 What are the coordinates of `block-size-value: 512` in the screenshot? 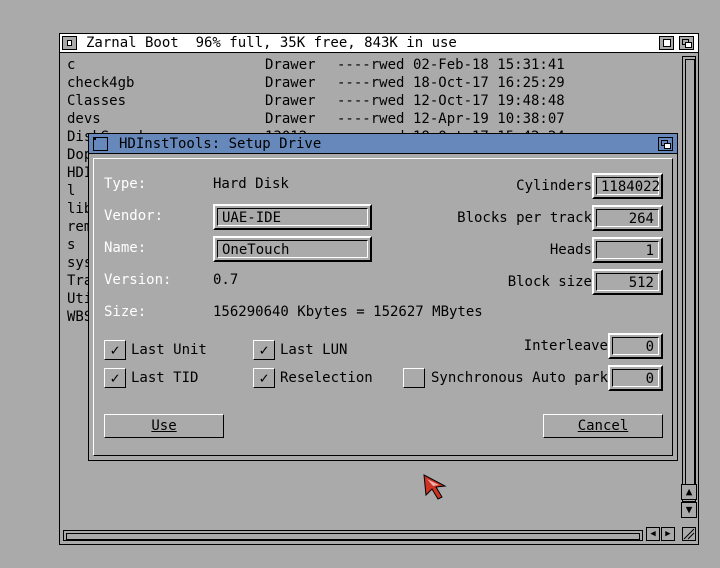 It's located at (627, 282).